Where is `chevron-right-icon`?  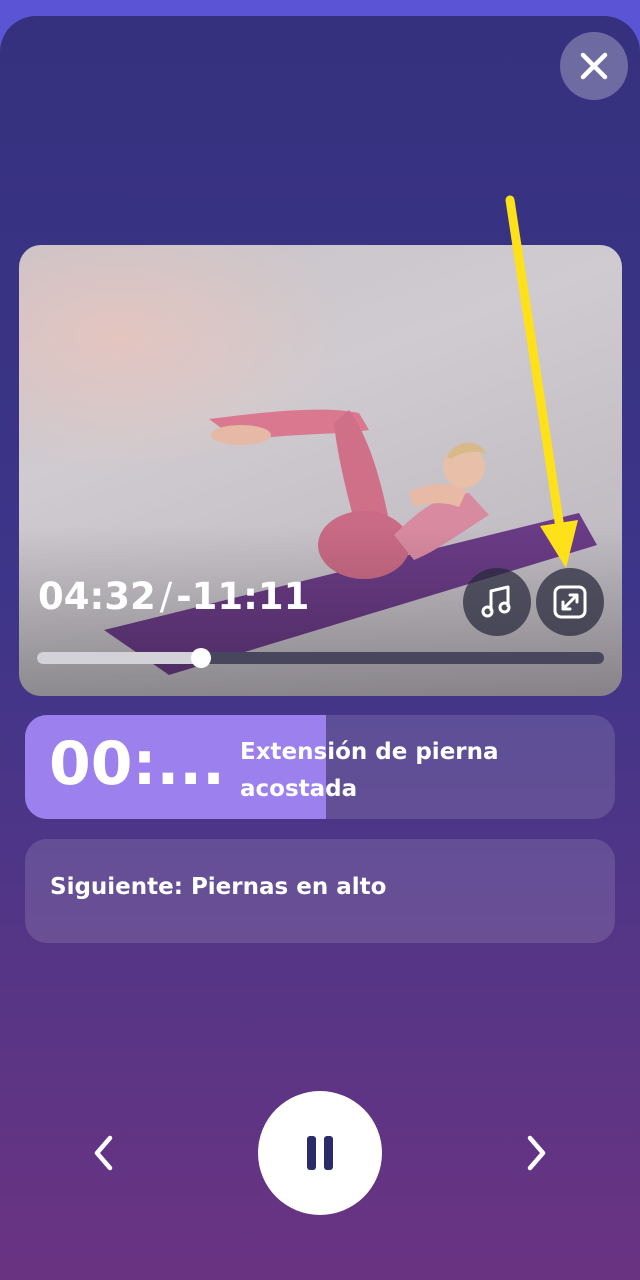
chevron-right-icon is located at coordinates (536, 1153).